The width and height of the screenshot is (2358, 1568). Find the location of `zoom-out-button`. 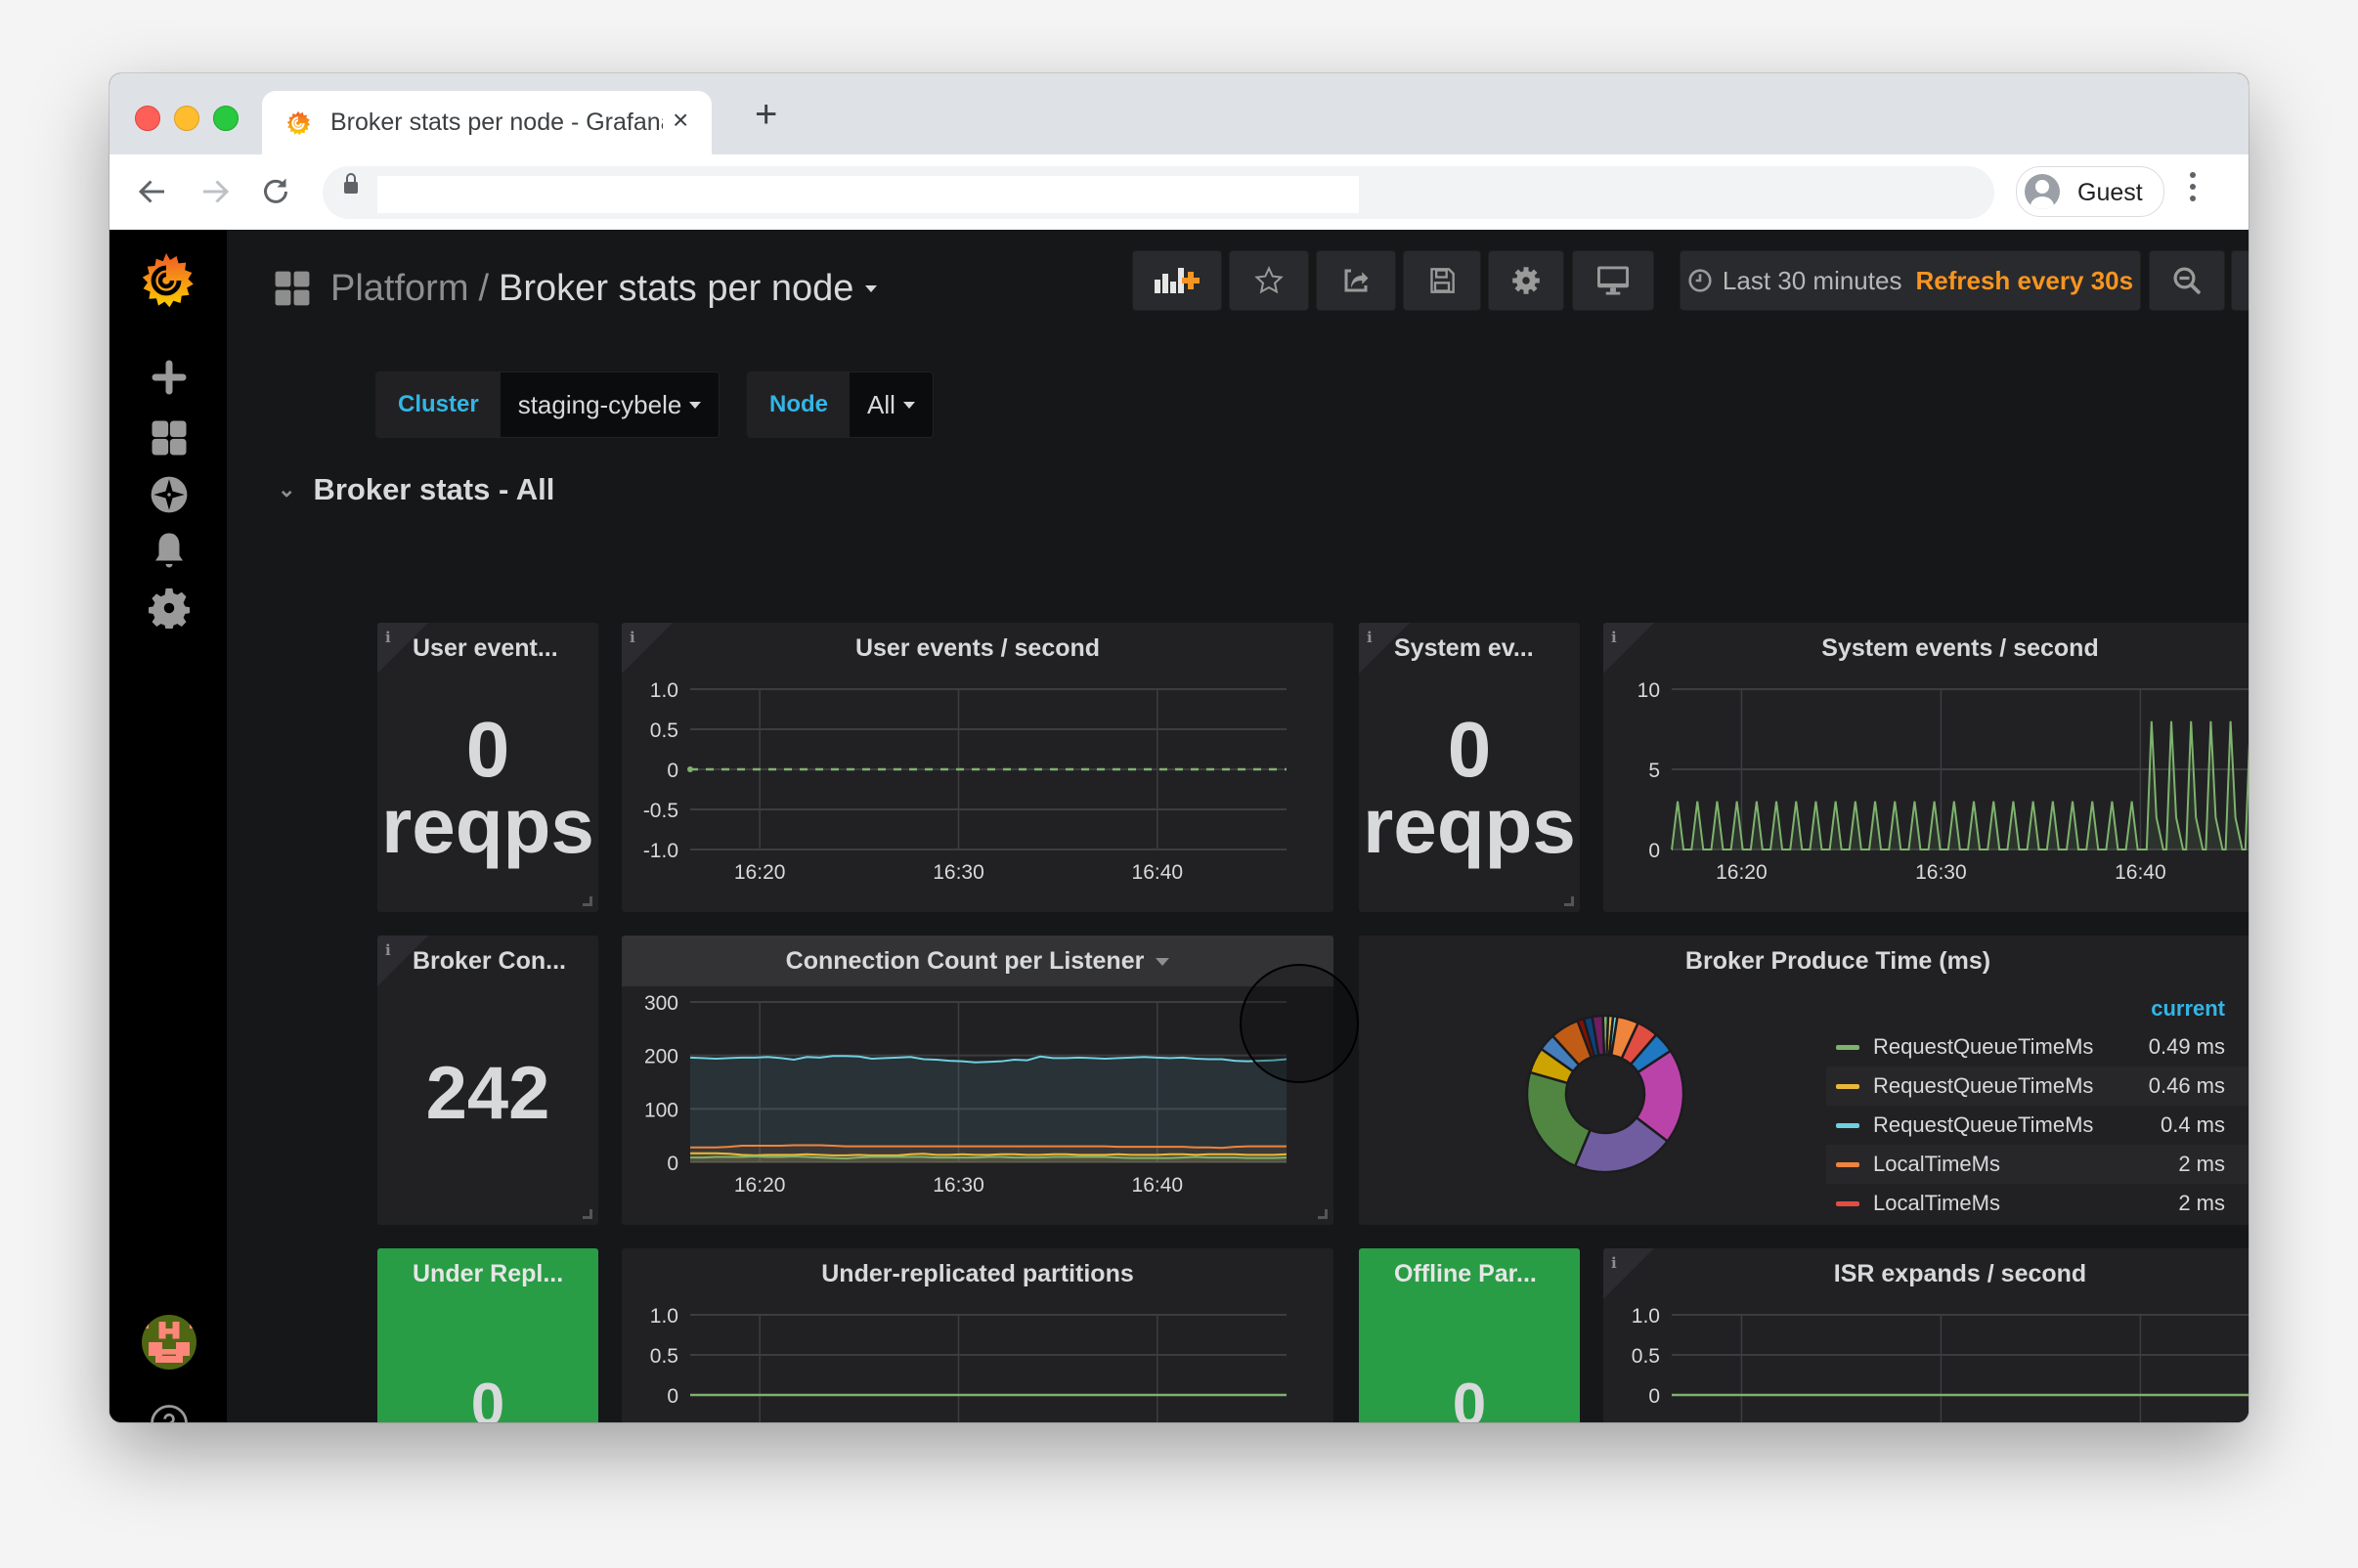

zoom-out-button is located at coordinates (2187, 280).